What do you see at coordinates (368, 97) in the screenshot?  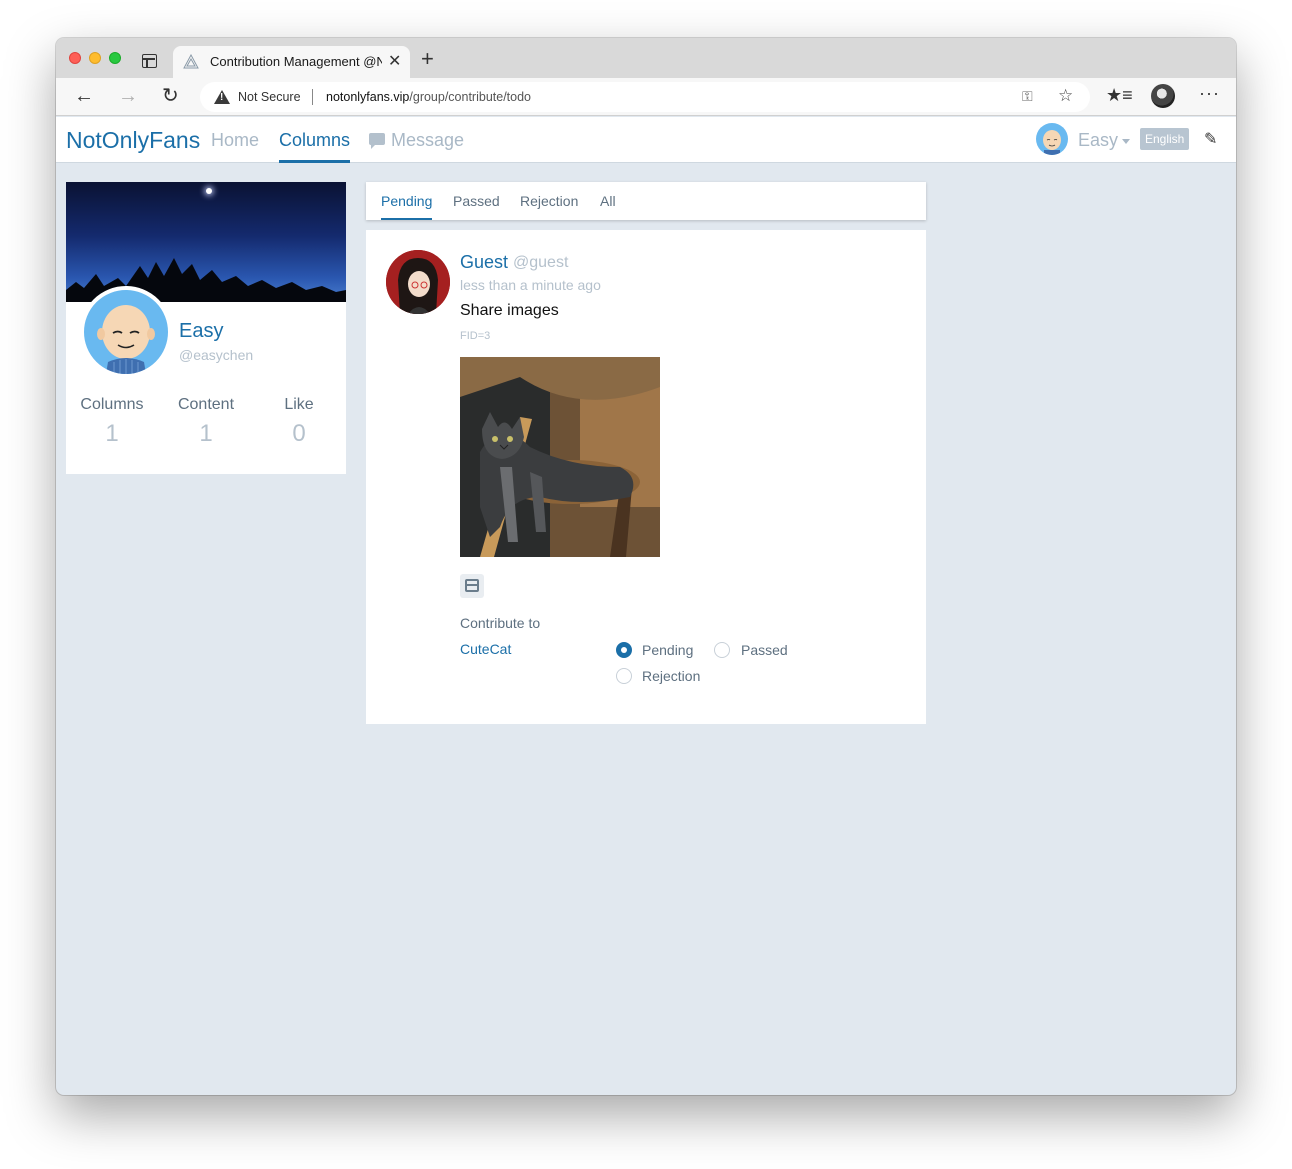 I see `url-host: notonlyfans.vip` at bounding box center [368, 97].